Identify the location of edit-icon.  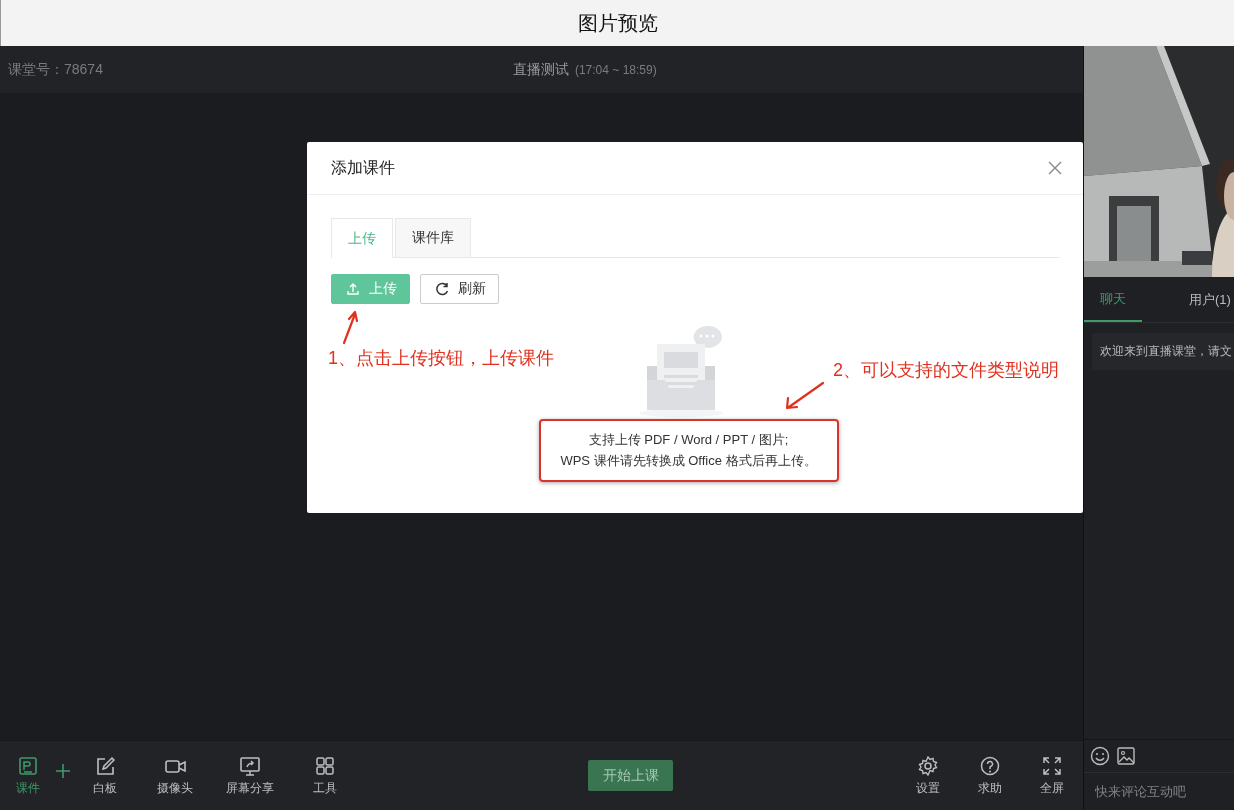
(105, 765).